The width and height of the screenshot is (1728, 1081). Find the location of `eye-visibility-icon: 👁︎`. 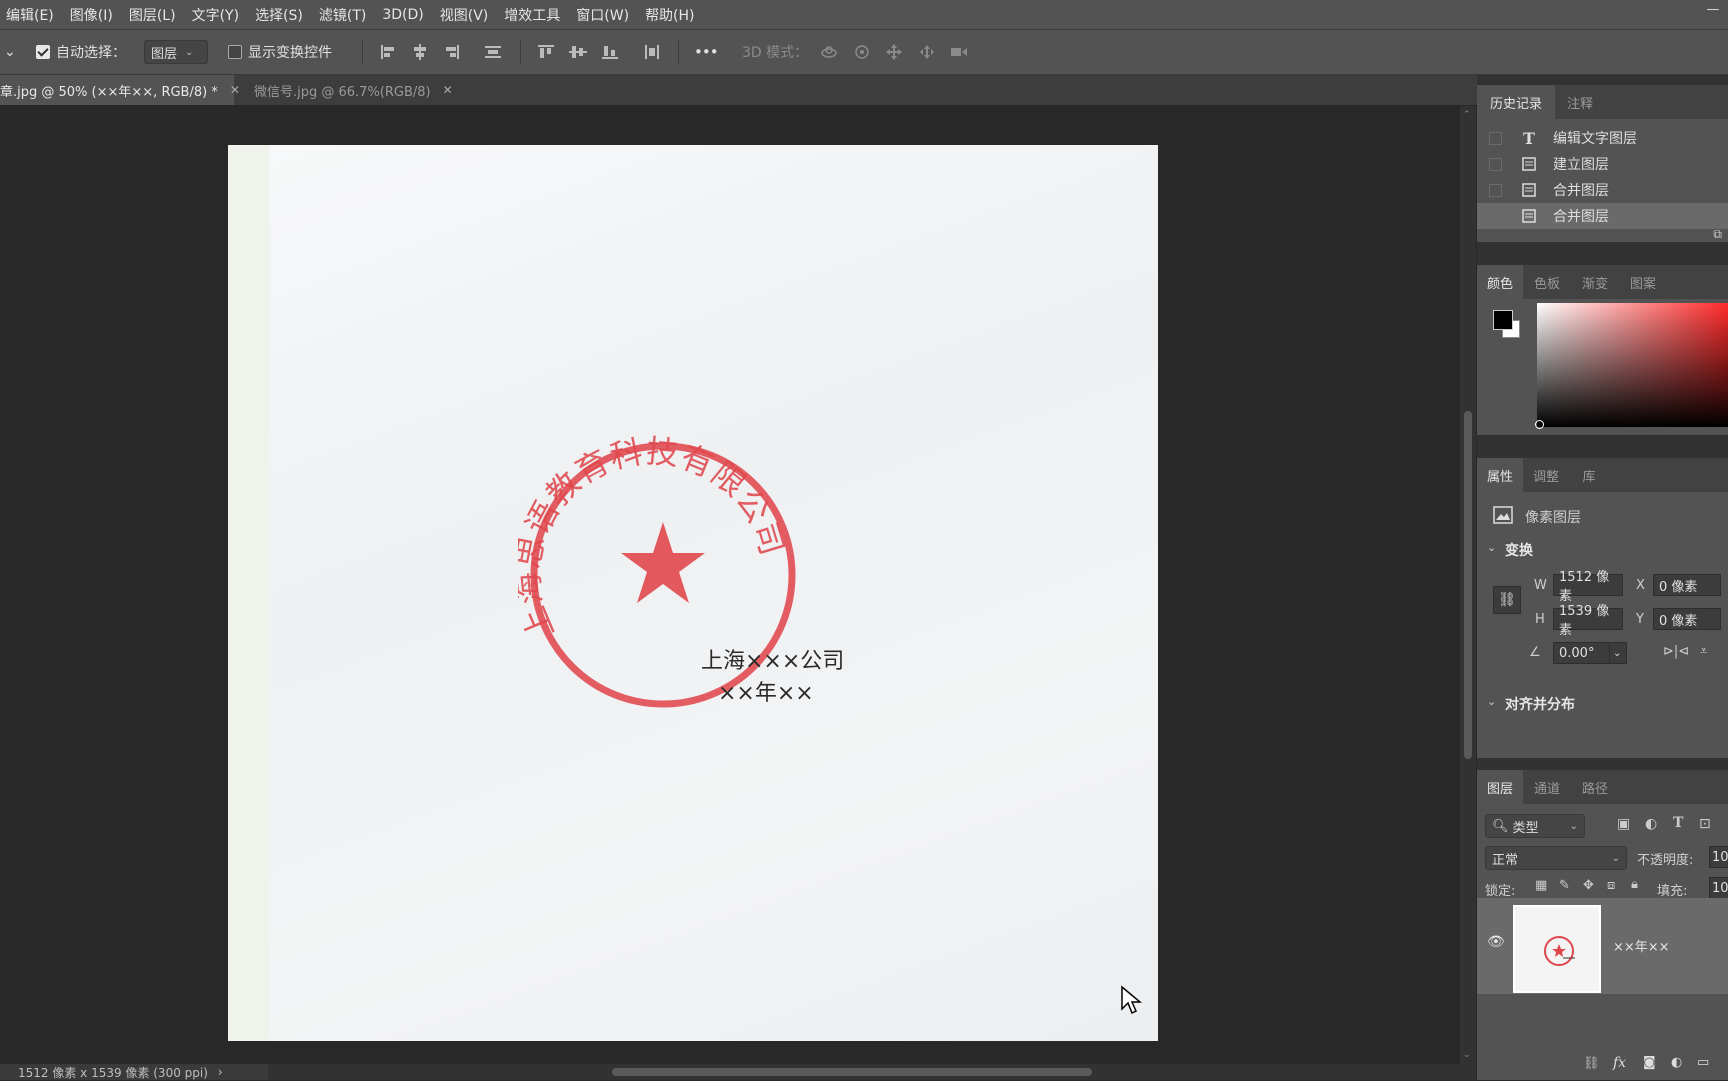

eye-visibility-icon: 👁︎ is located at coordinates (1496, 942).